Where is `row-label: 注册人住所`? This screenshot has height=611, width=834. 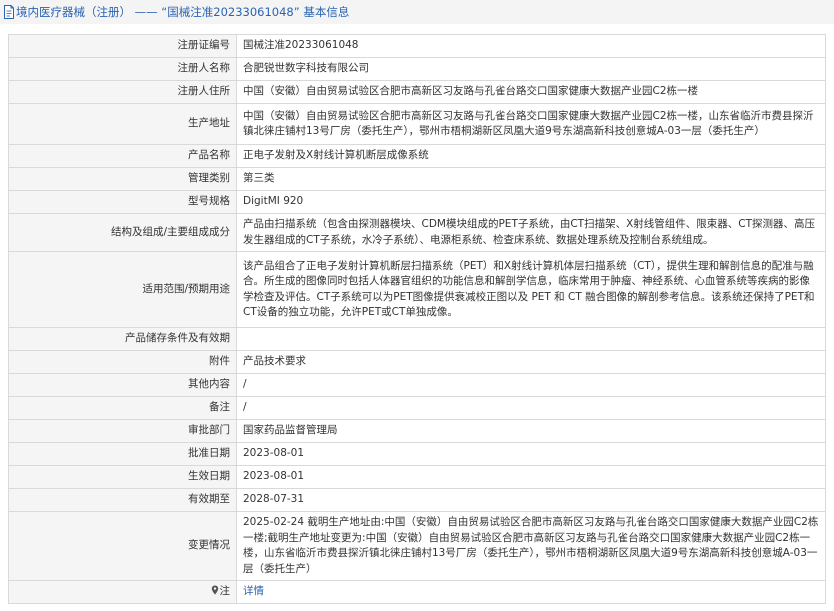
row-label: 注册人住所 is located at coordinates (122, 92).